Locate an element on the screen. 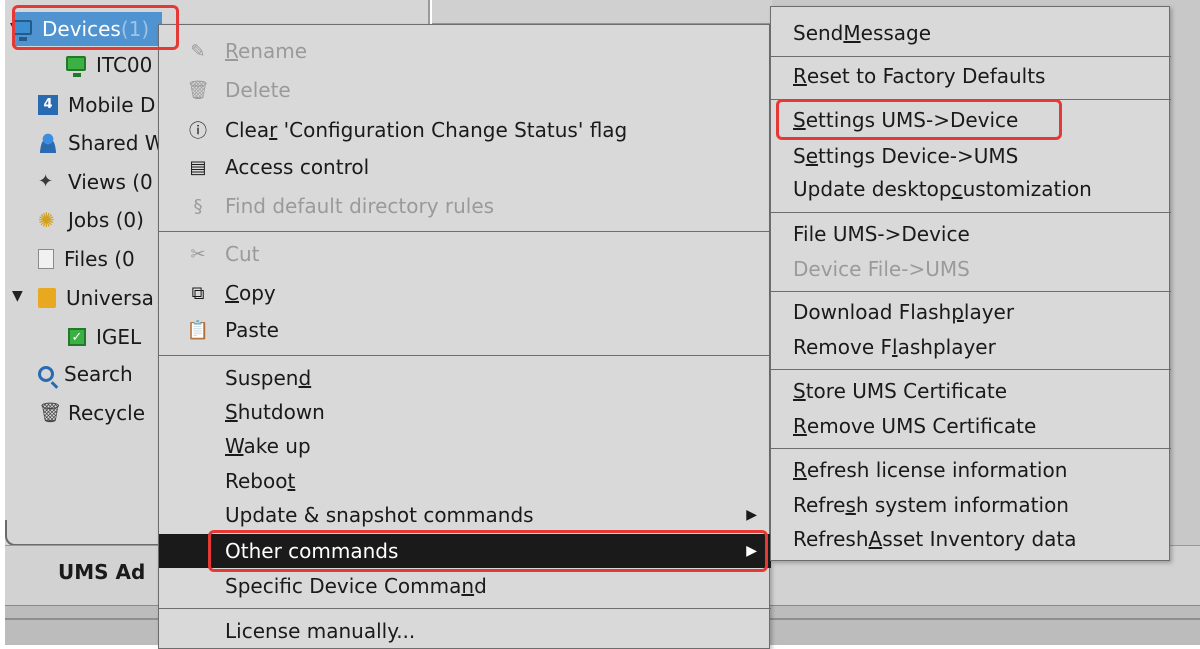 This screenshot has width=1200, height=649. menu-item-delete: 🗑 Delete is located at coordinates (465, 90).